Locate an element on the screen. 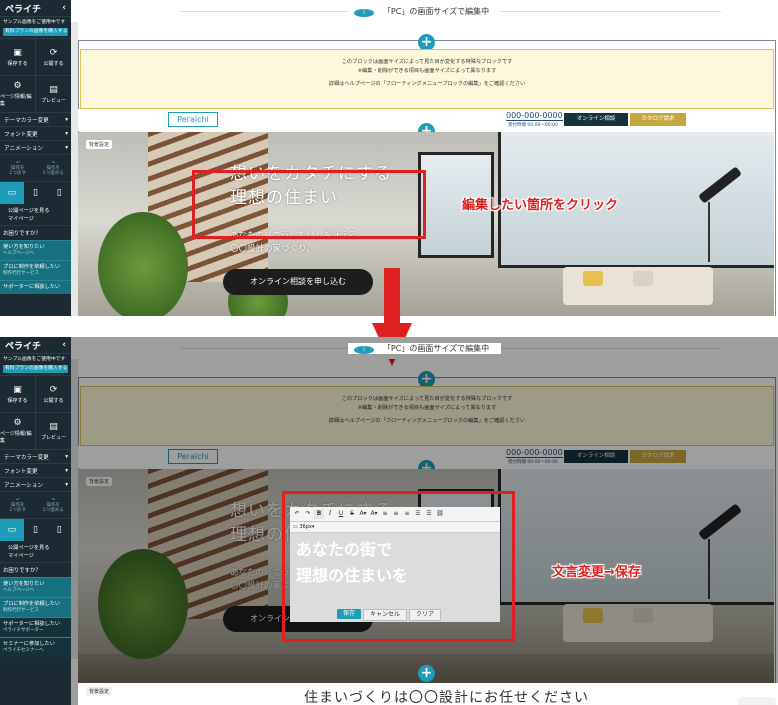 The width and height of the screenshot is (778, 705). online-consult-button: オンライン相談 is located at coordinates (596, 119).